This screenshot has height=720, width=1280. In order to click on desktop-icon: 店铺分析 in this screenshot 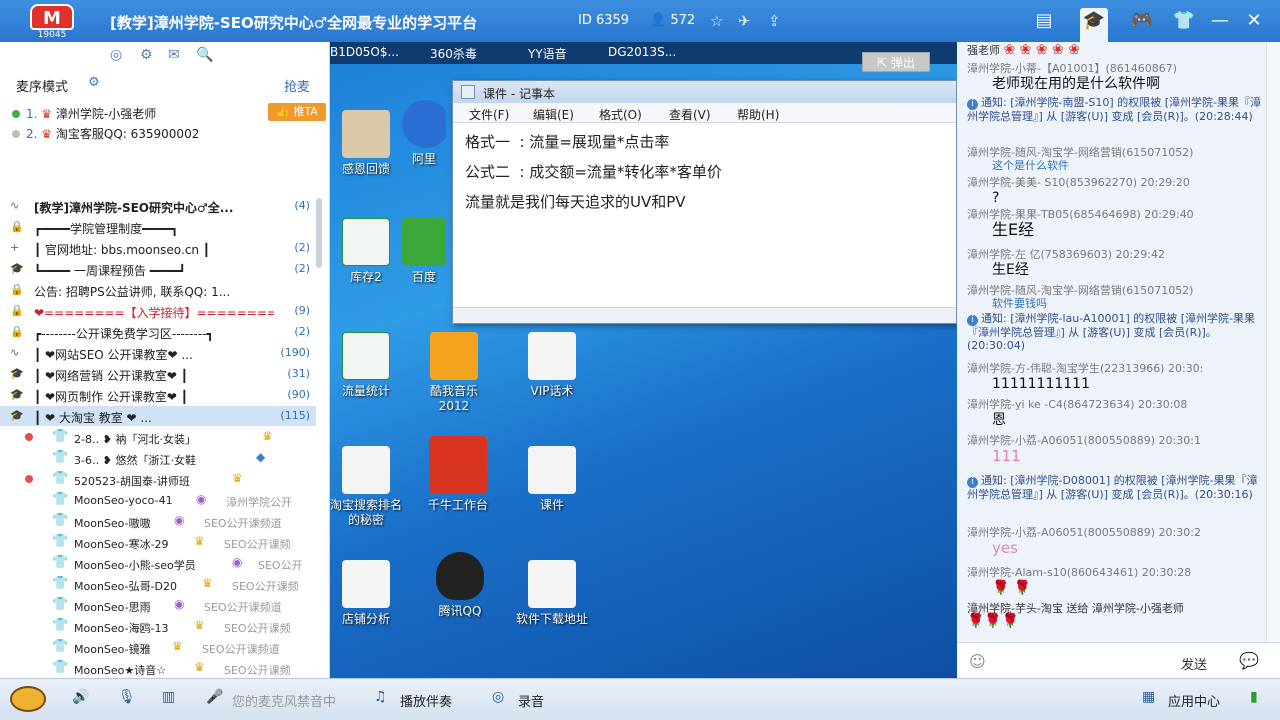, I will do `click(367, 593)`.